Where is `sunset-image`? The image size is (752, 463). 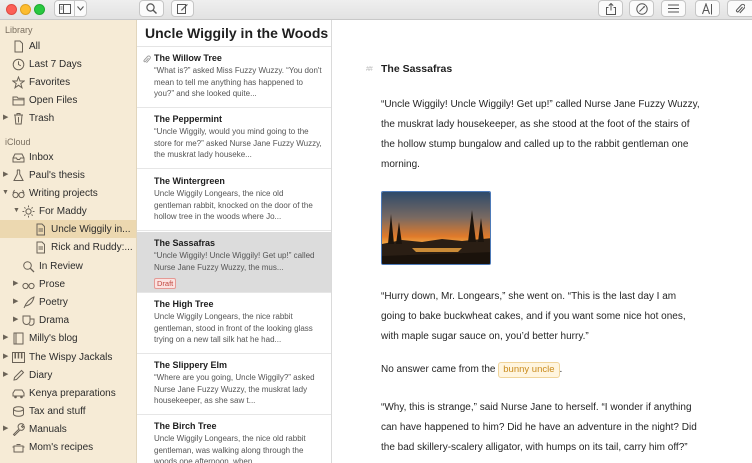
sunset-image is located at coordinates (436, 228).